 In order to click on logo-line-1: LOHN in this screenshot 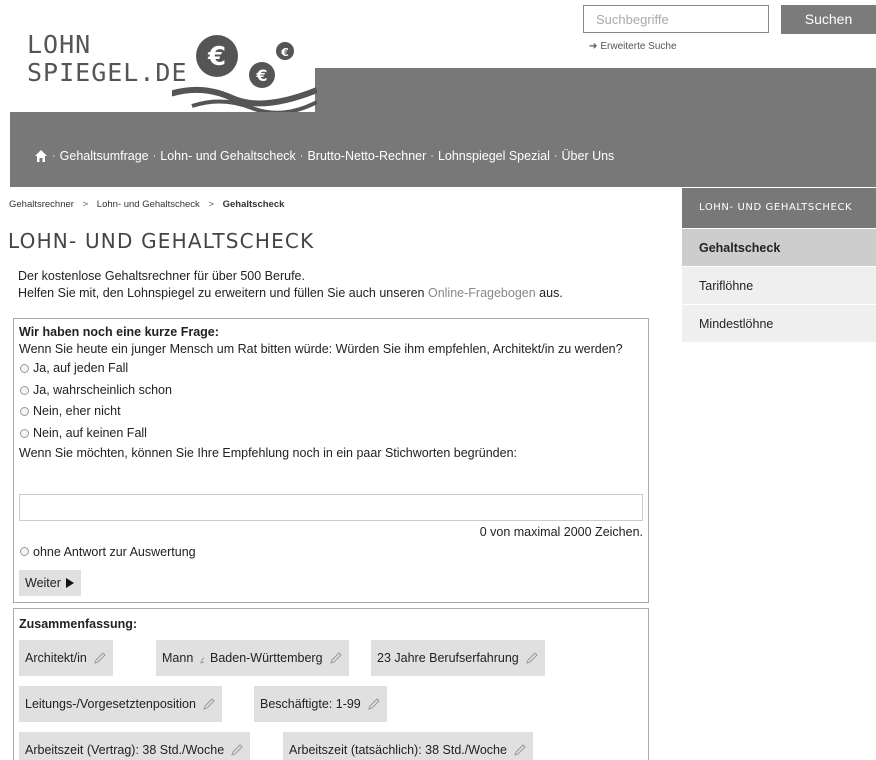, I will do `click(59, 44)`.